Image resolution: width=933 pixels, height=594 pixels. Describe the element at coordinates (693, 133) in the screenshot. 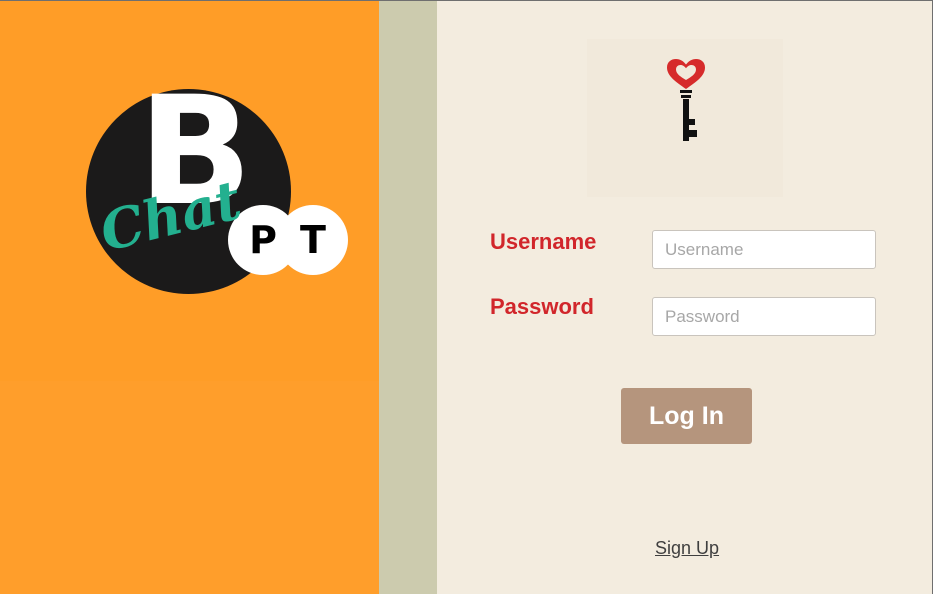

I see `key-tooth-lower` at that location.